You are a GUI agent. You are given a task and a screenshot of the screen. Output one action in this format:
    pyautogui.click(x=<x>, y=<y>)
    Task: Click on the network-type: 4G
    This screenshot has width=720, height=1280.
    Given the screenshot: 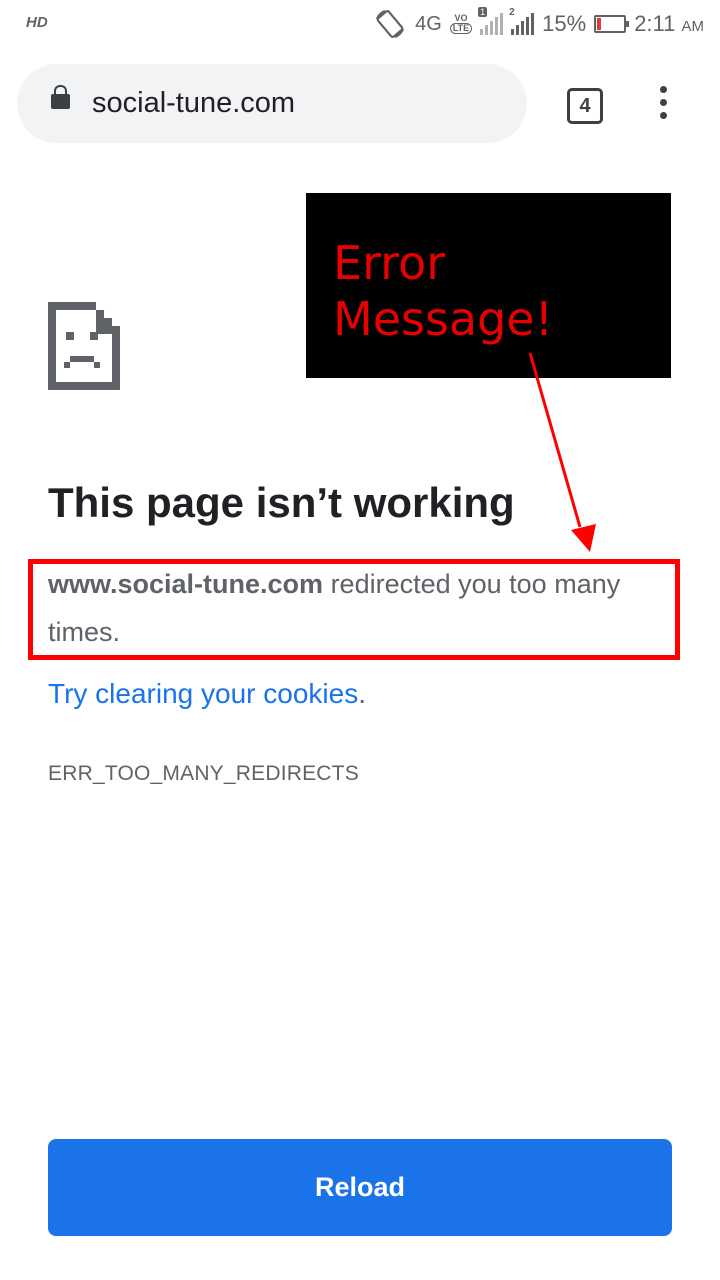 What is the action you would take?
    pyautogui.click(x=428, y=23)
    